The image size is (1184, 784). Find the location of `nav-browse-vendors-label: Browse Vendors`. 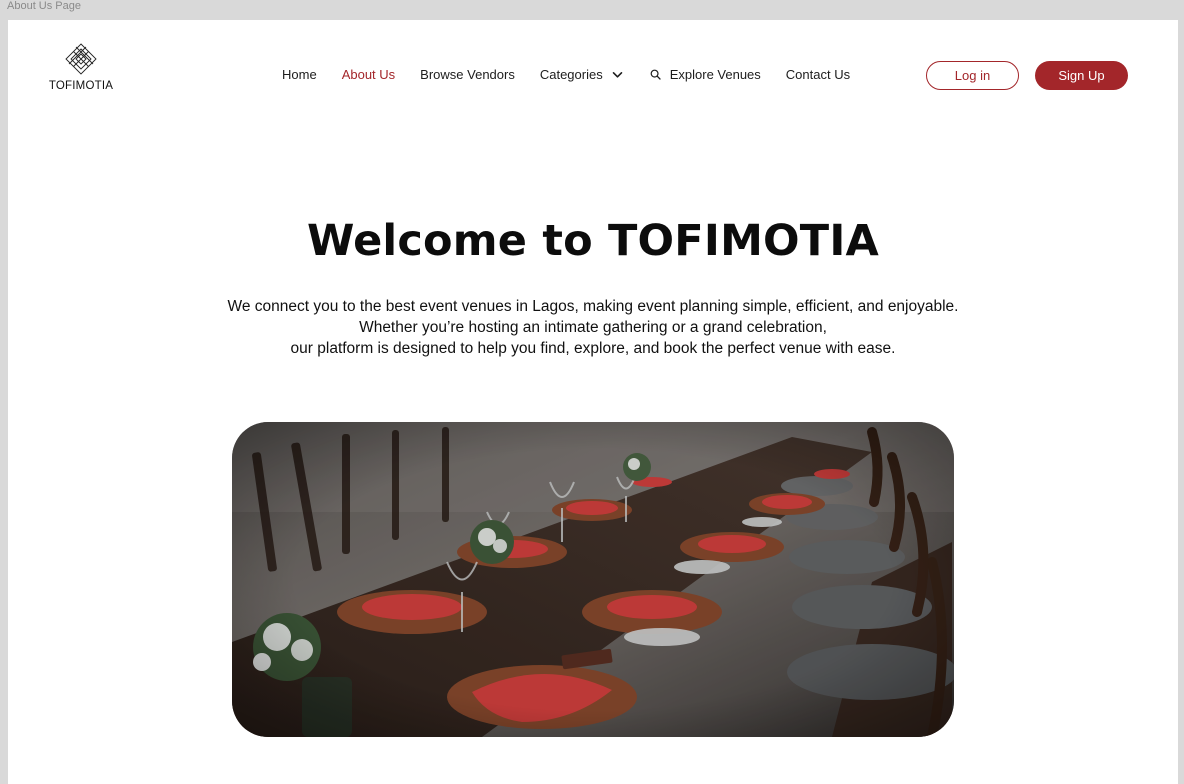

nav-browse-vendors-label: Browse Vendors is located at coordinates (467, 74).